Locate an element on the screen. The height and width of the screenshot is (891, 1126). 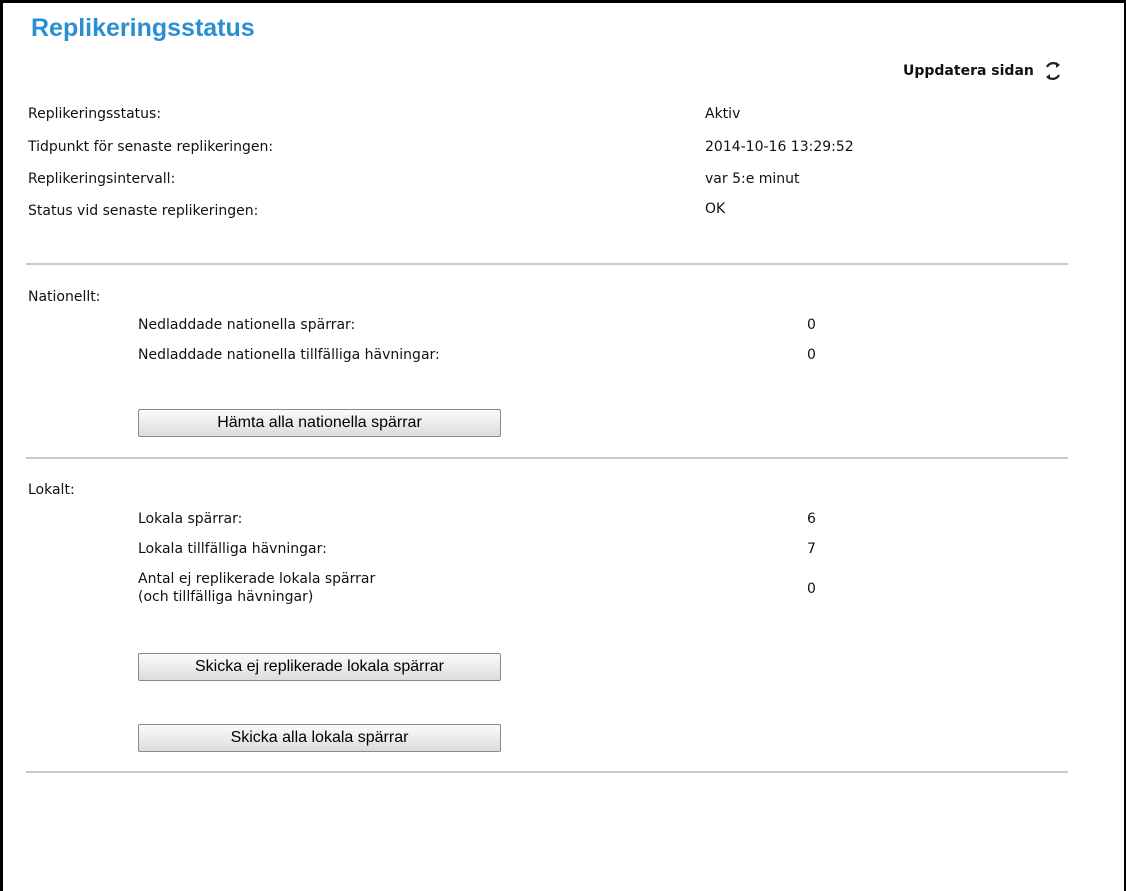
local-lifts-label: Lokala tillfälliga hävningar: is located at coordinates (232, 549).